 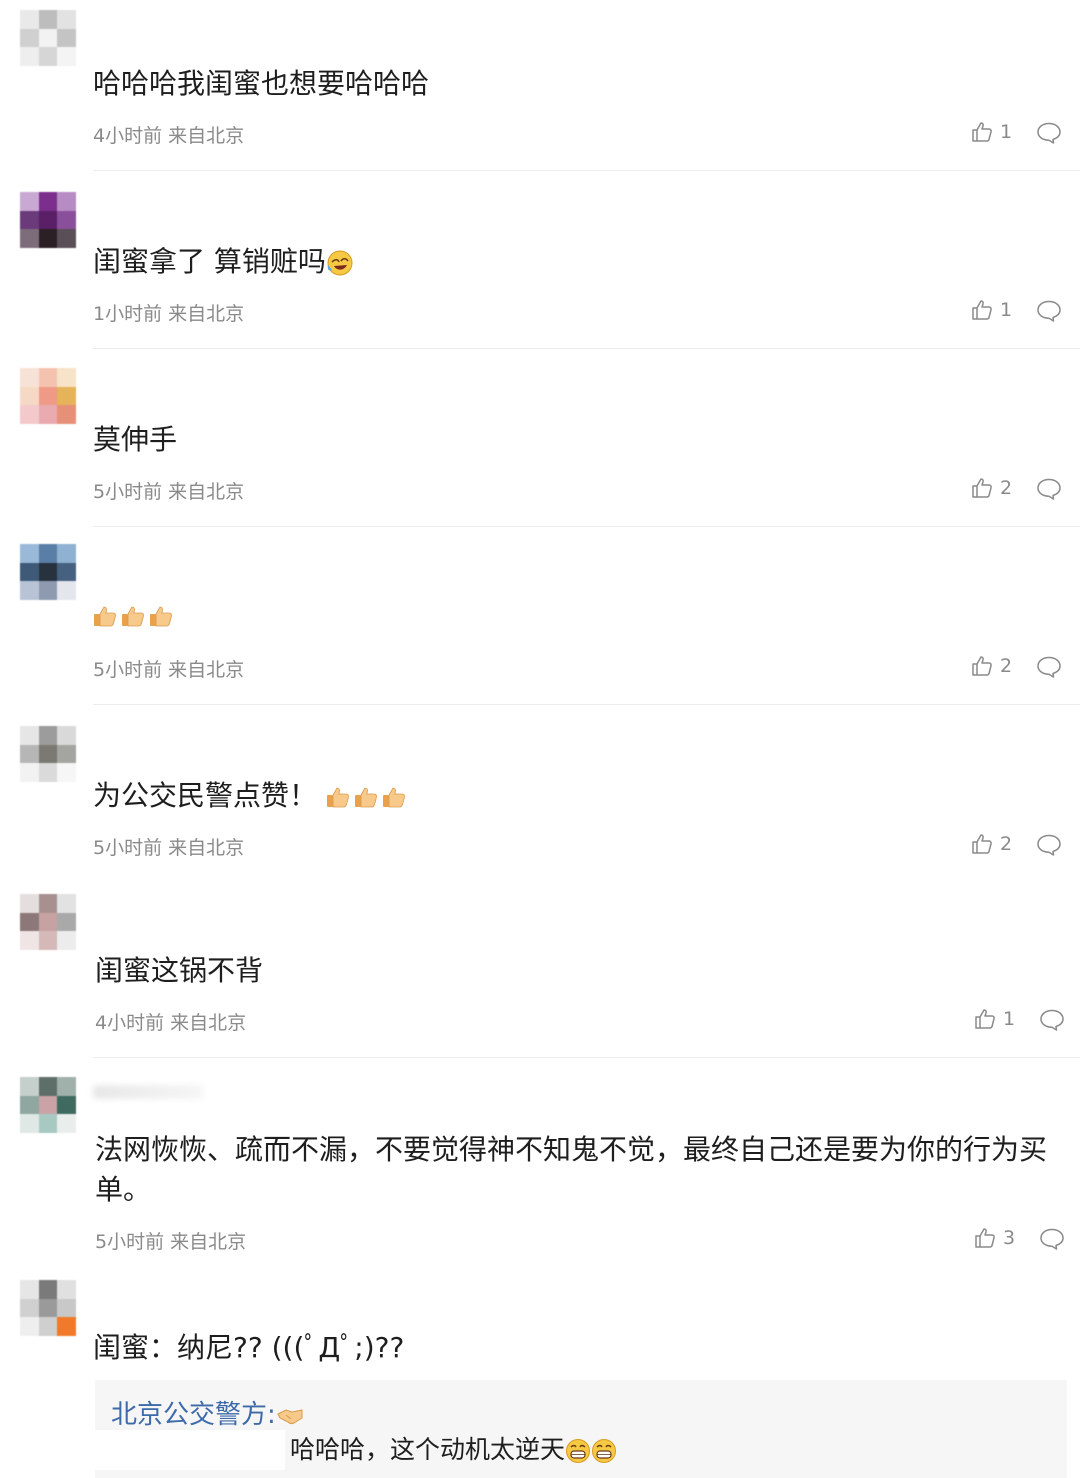 I want to click on comment-text-content: 闺蜜拿了 算销赃吗, so click(x=209, y=261).